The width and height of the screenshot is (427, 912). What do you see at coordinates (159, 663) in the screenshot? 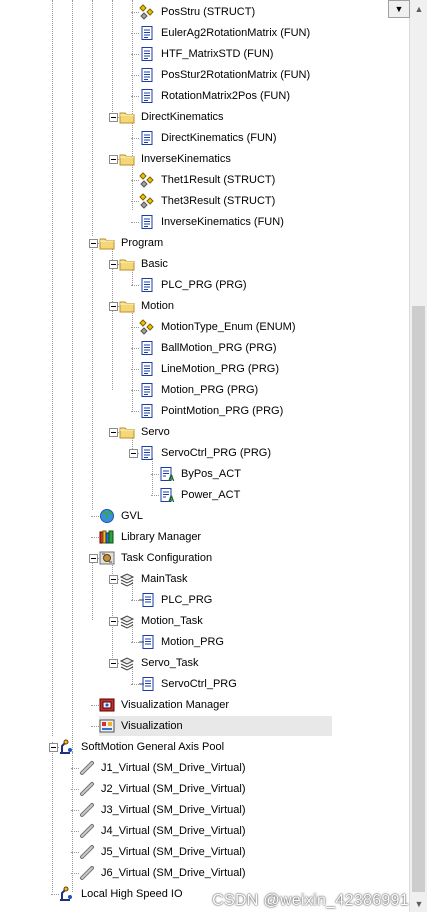
I see `tree-node: Servo_Task` at bounding box center [159, 663].